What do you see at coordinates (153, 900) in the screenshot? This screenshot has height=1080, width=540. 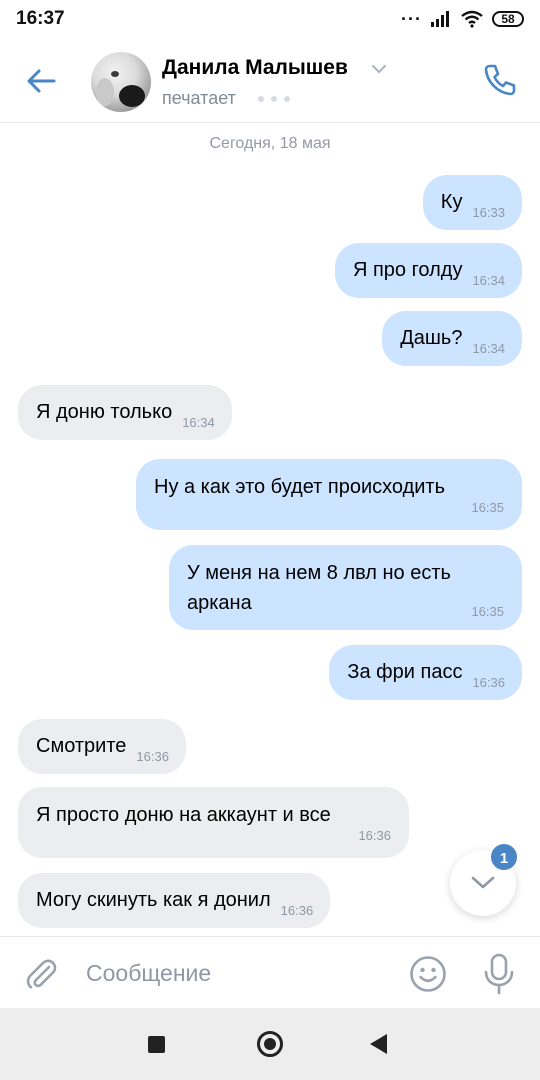 I see `message-text: Могу скинуть как я донил` at bounding box center [153, 900].